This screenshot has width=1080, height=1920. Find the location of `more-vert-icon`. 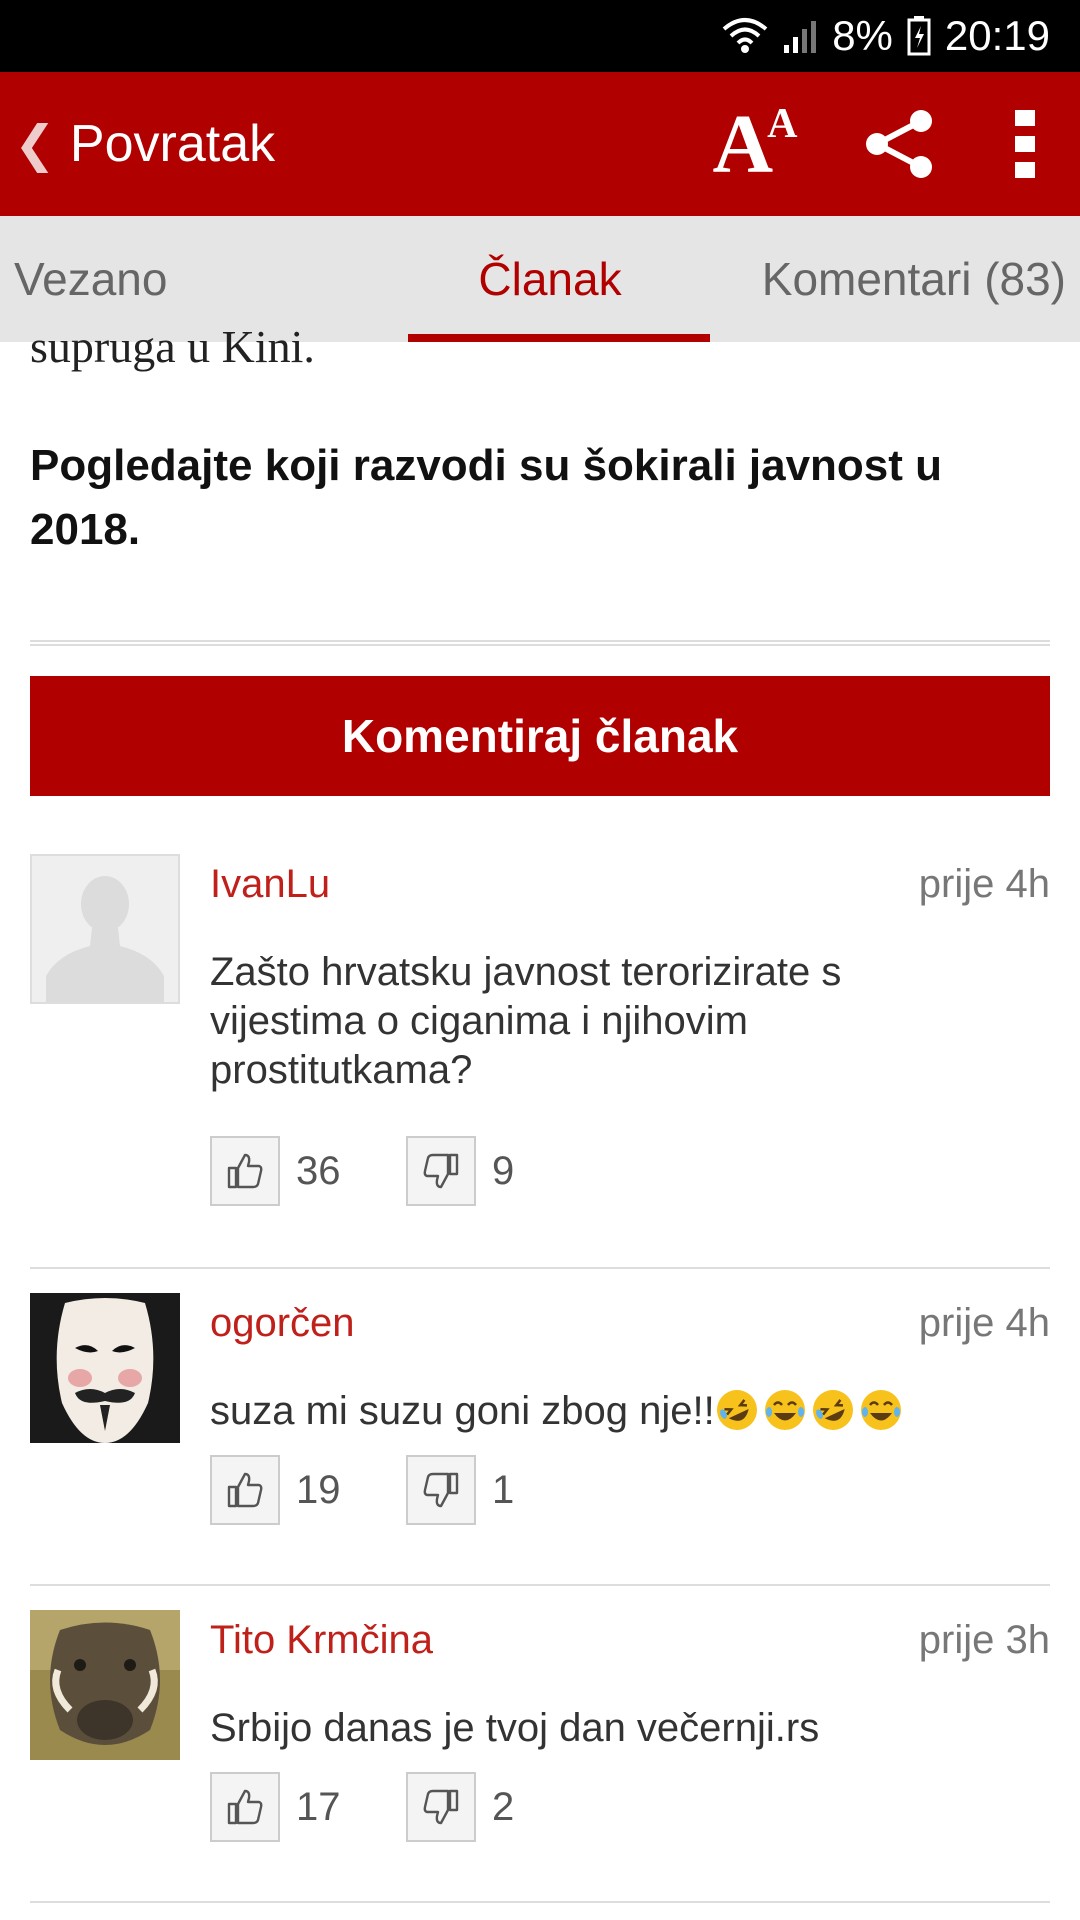

more-vert-icon is located at coordinates (1025, 144).